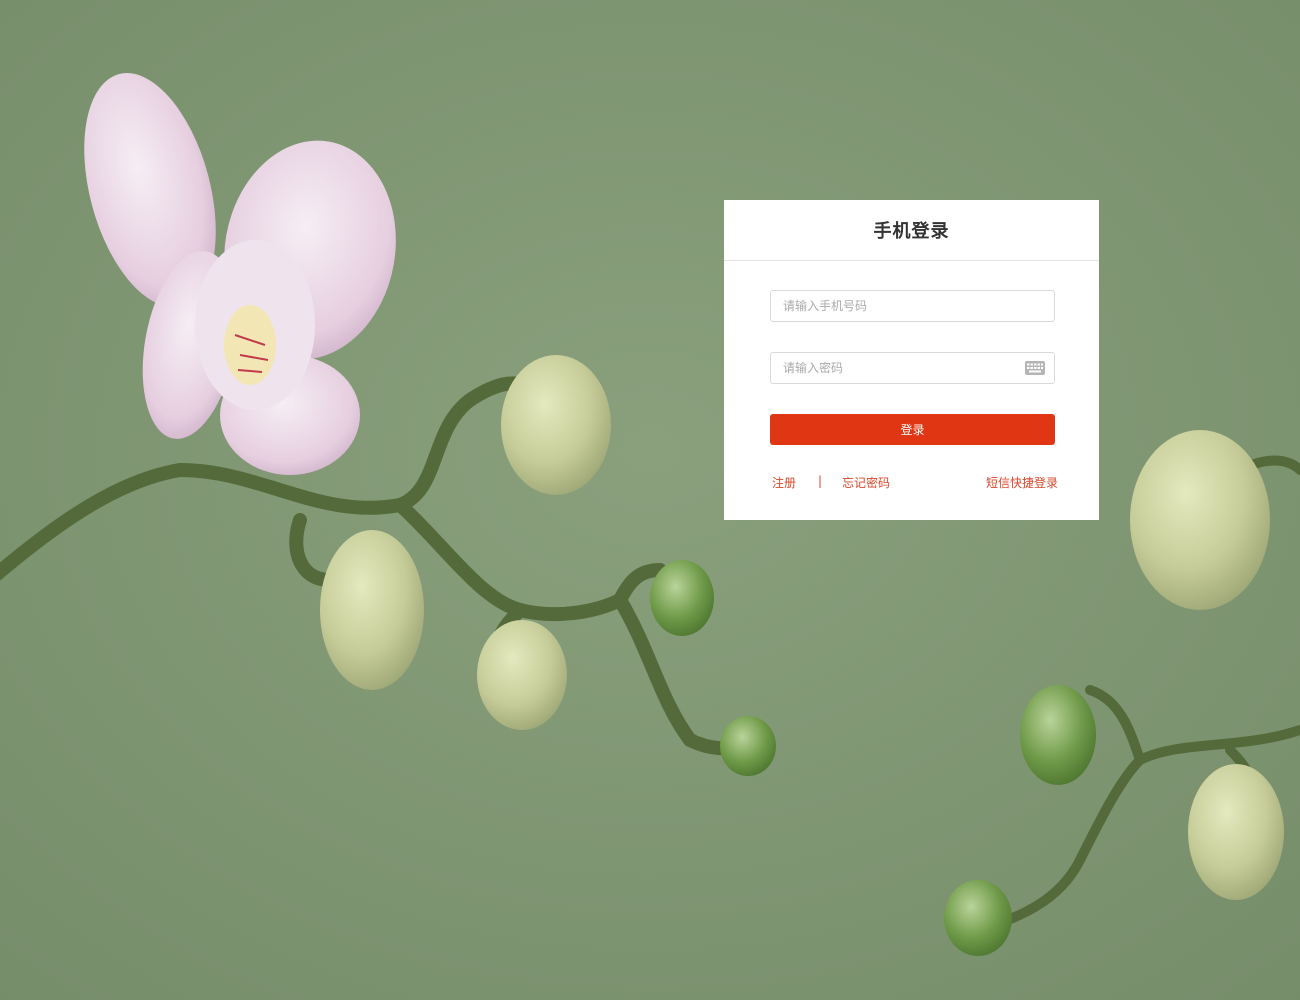  What do you see at coordinates (1035, 368) in the screenshot?
I see `keyboard-icon` at bounding box center [1035, 368].